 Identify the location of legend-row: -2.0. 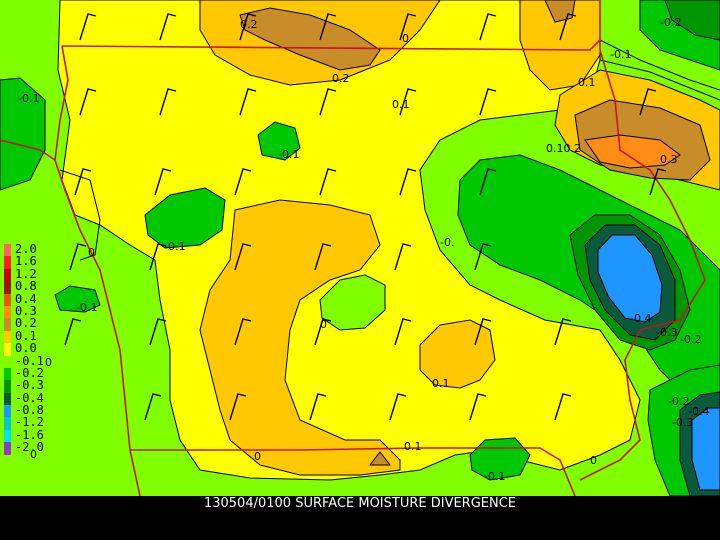
(26, 447).